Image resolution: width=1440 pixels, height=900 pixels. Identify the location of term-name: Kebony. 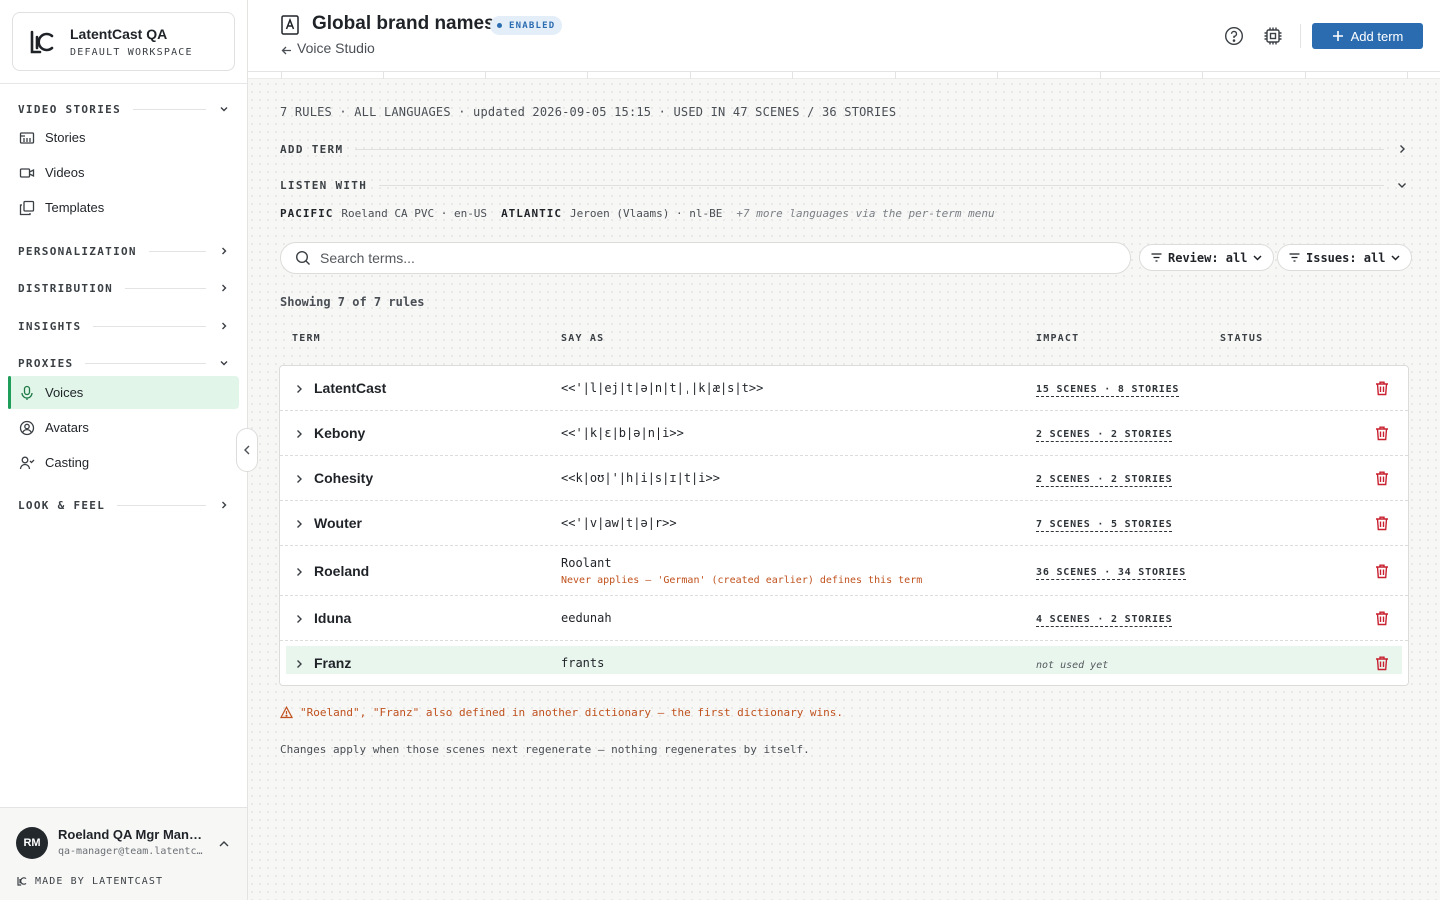
(340, 433).